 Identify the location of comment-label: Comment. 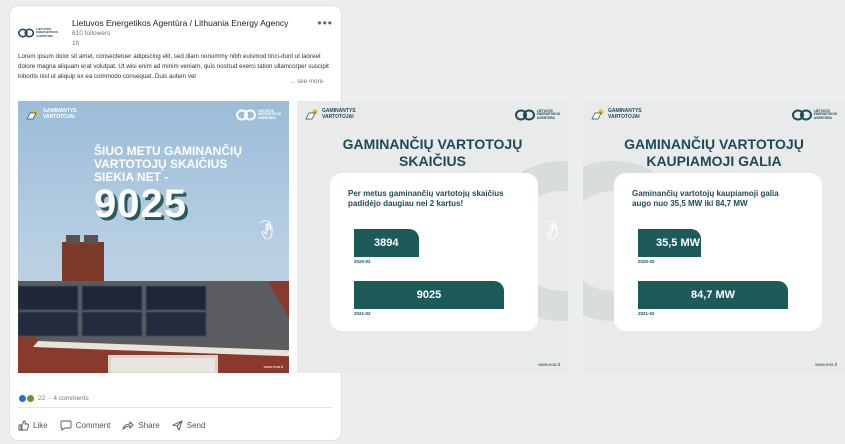
(93, 425).